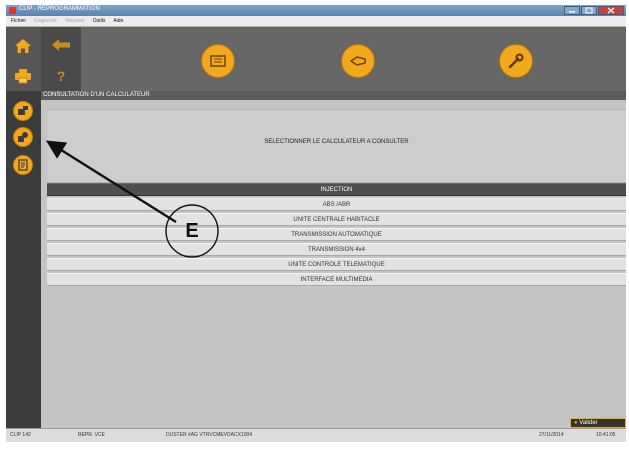 The width and height of the screenshot is (629, 453). I want to click on title-bar: CLIP - REPROGRAMMATION, so click(316, 10).